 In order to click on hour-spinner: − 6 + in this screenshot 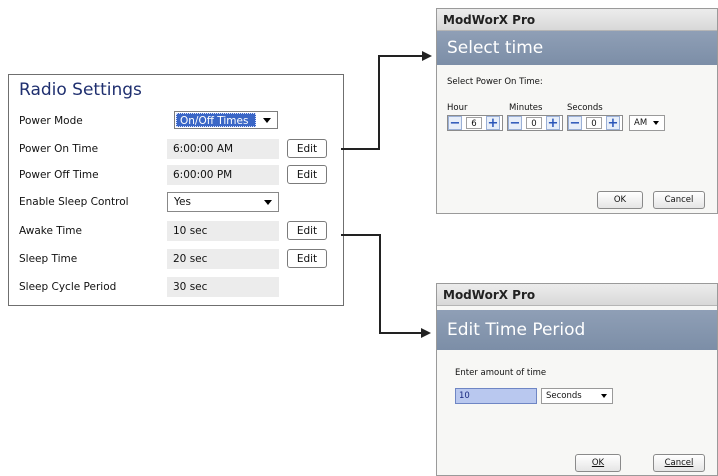, I will do `click(475, 123)`.